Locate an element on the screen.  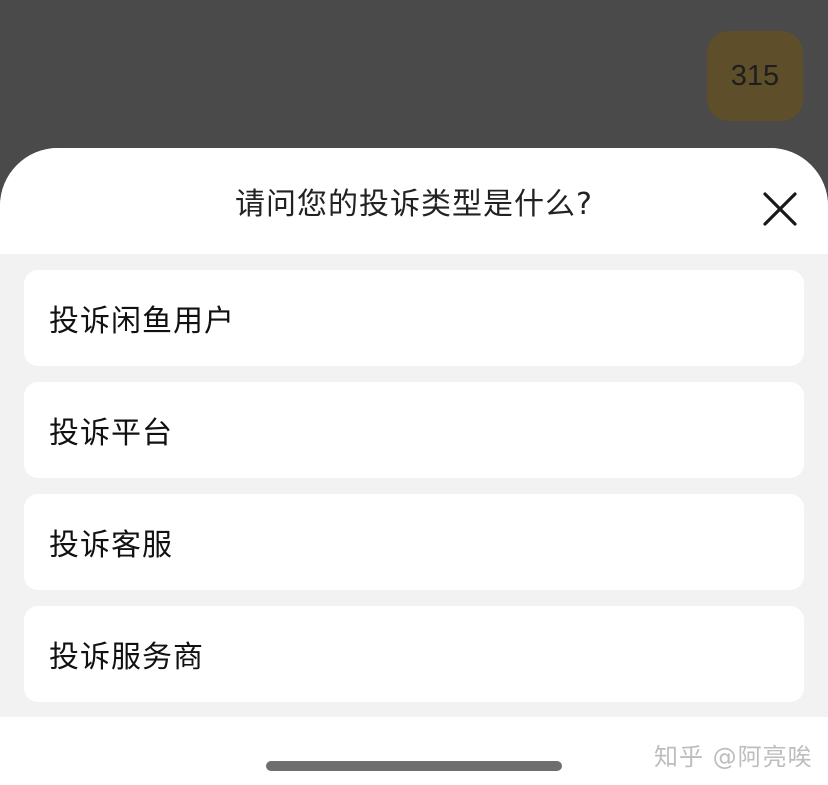
close-button is located at coordinates (780, 209).